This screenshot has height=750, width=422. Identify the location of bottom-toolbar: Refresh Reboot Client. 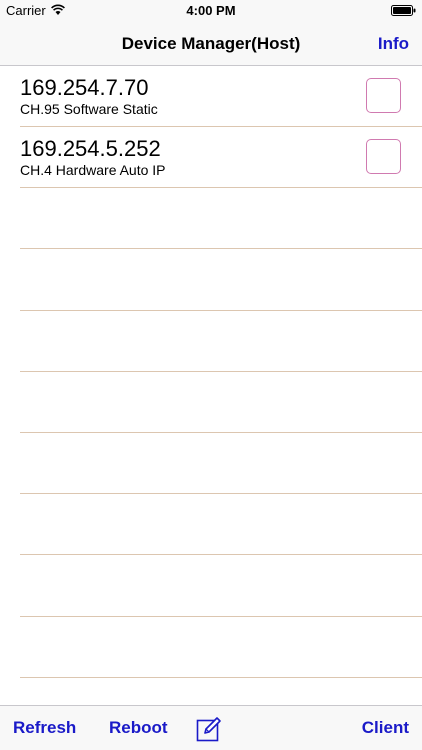
(211, 727).